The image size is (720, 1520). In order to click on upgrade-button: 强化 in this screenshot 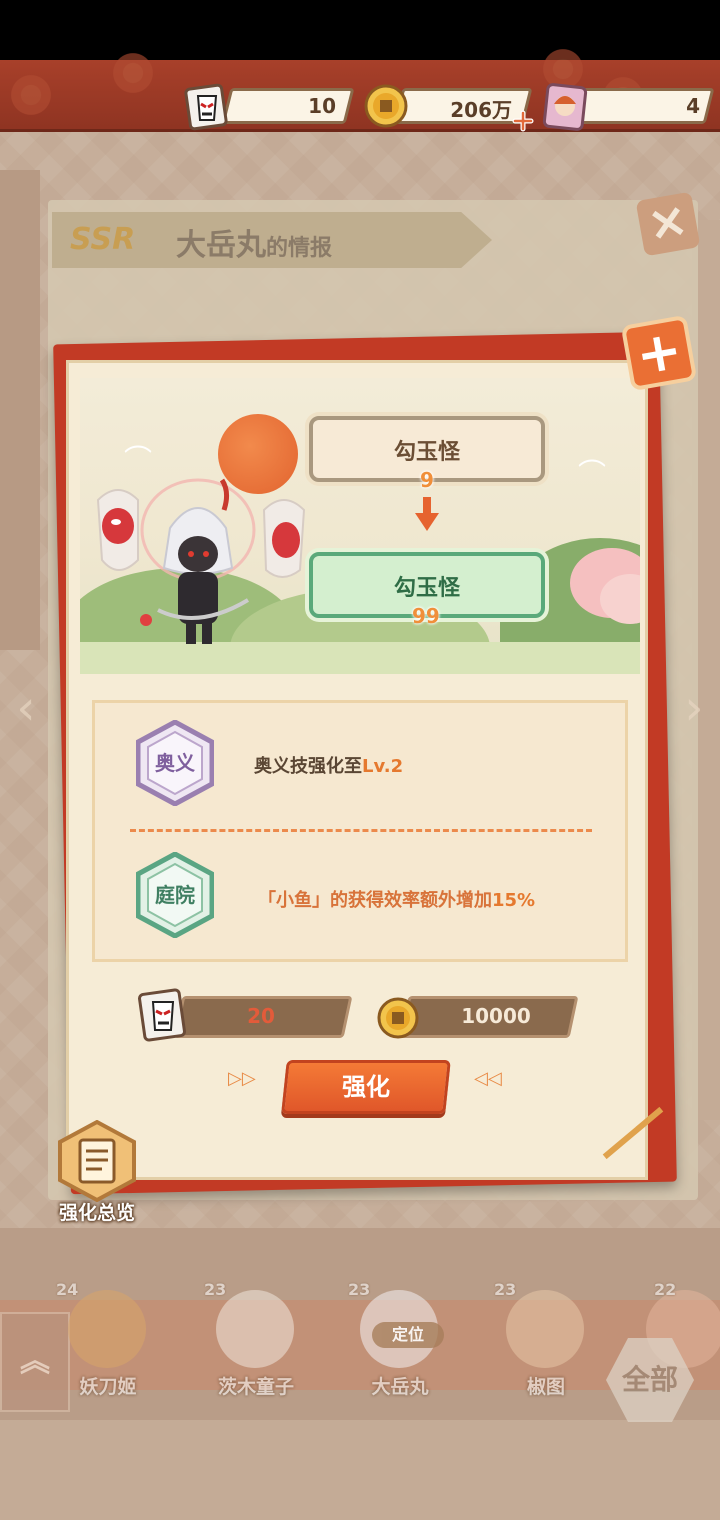, I will do `click(366, 1087)`.